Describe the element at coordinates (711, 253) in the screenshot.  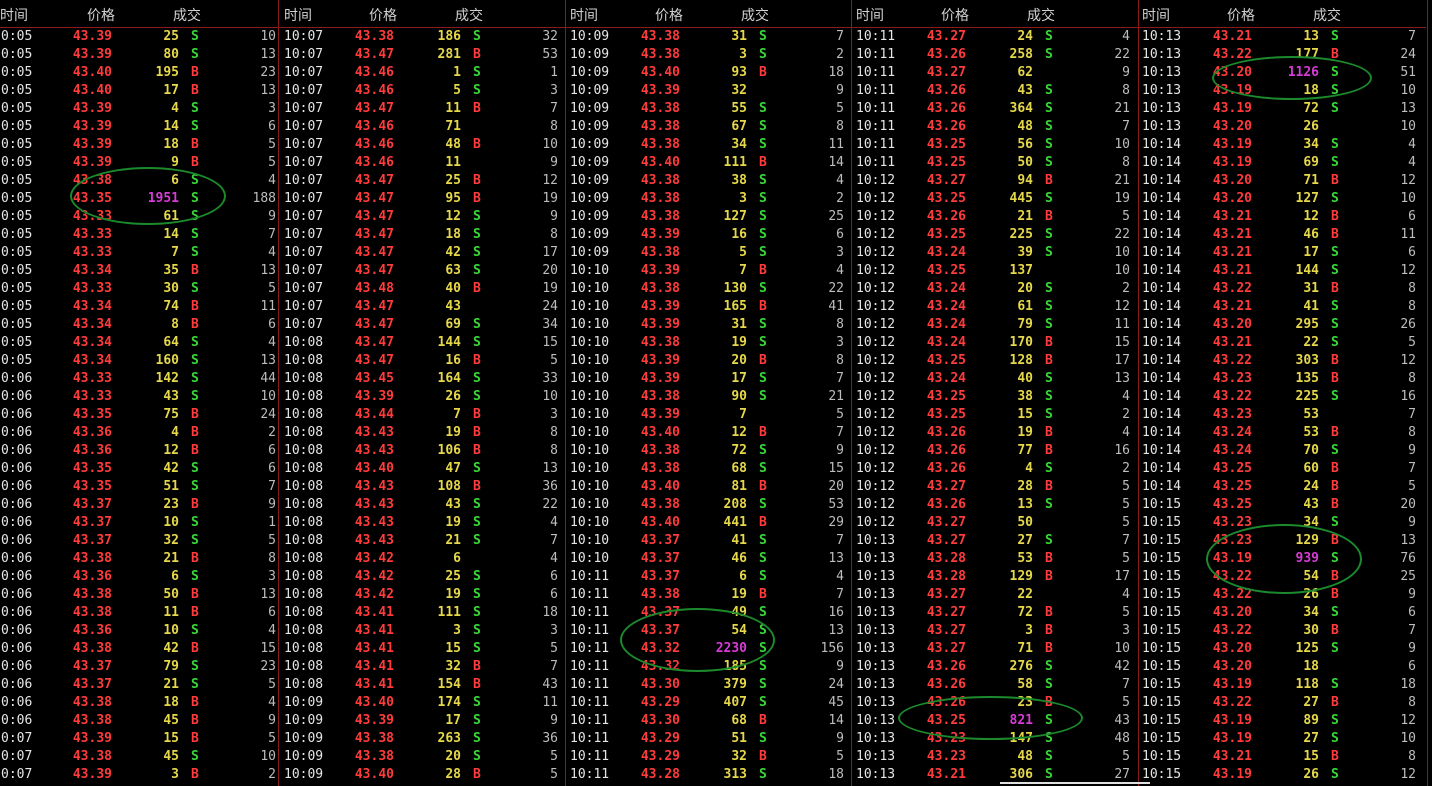
I see `trade-row: 10:09 43.38 5 S 3` at that location.